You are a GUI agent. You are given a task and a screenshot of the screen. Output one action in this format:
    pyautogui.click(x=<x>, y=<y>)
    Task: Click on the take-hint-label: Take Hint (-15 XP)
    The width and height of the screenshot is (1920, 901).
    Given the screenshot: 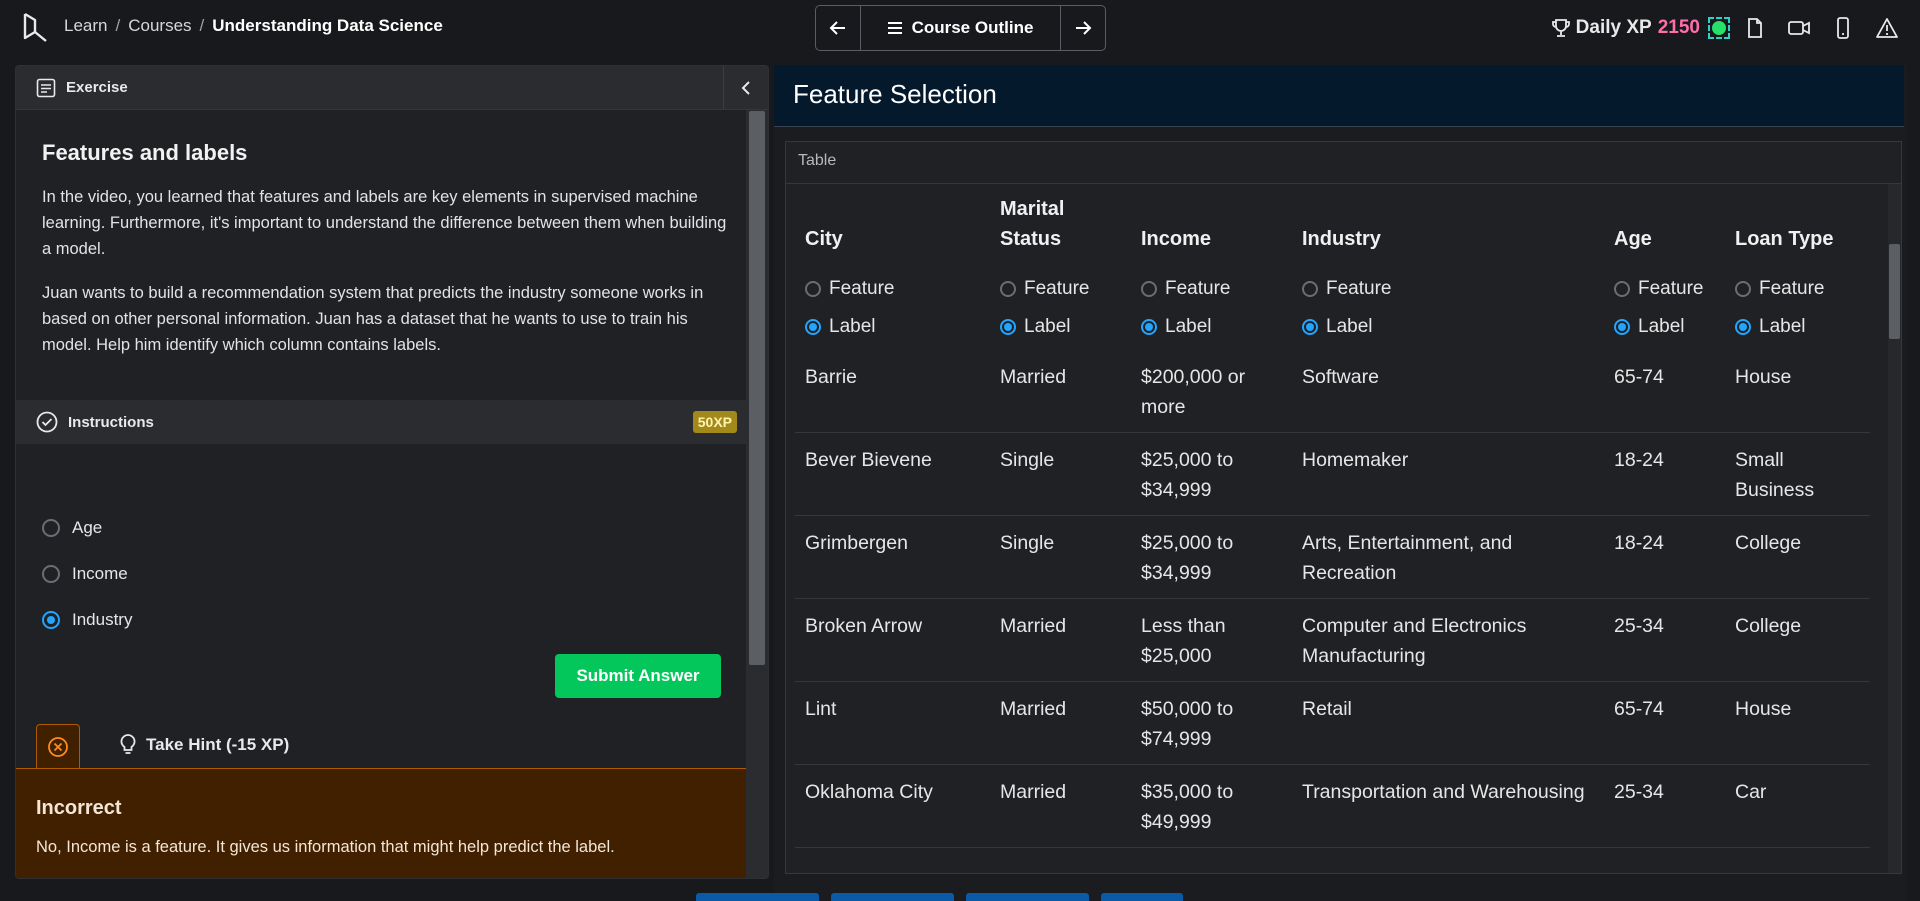 What is the action you would take?
    pyautogui.click(x=218, y=744)
    